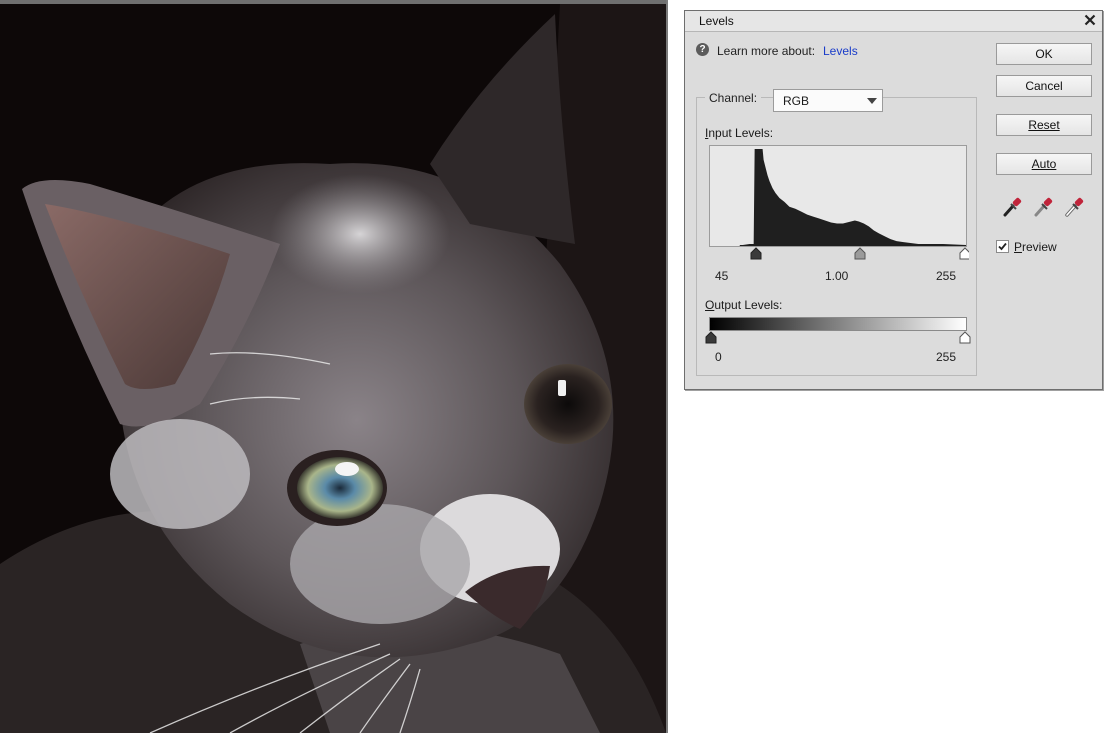 The image size is (1118, 733). I want to click on output-levels-accesskey: O, so click(710, 305).